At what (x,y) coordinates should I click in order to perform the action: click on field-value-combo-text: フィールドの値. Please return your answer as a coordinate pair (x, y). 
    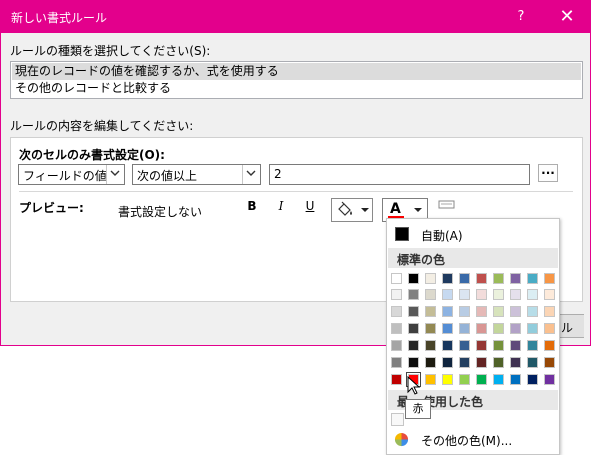
    Looking at the image, I should click on (65, 176).